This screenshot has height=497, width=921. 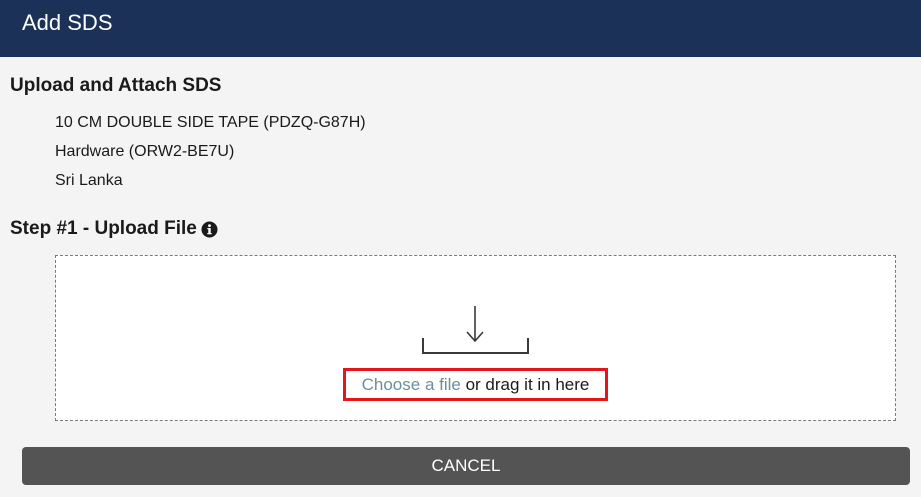 What do you see at coordinates (116, 85) in the screenshot?
I see `section-heading: Upload and Attach SDS` at bounding box center [116, 85].